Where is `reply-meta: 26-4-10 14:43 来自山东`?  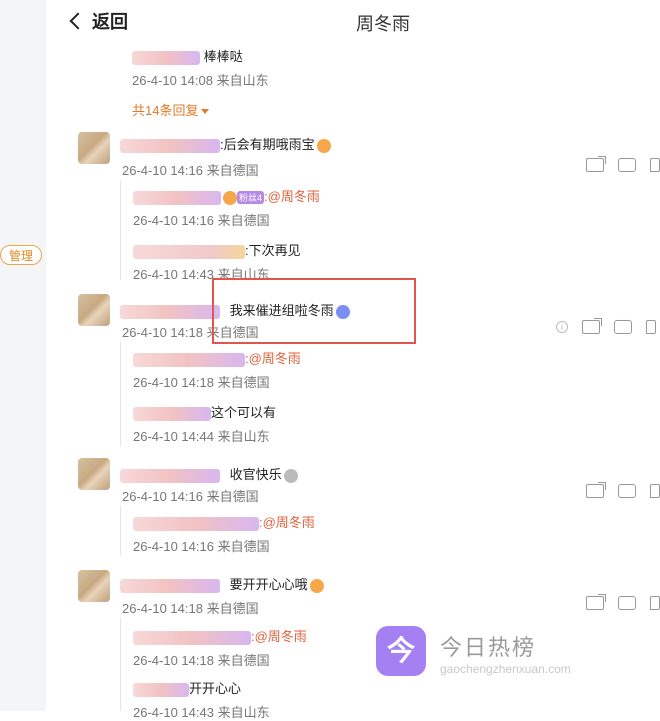
reply-meta: 26-4-10 14:43 来自山东 is located at coordinates (201, 712).